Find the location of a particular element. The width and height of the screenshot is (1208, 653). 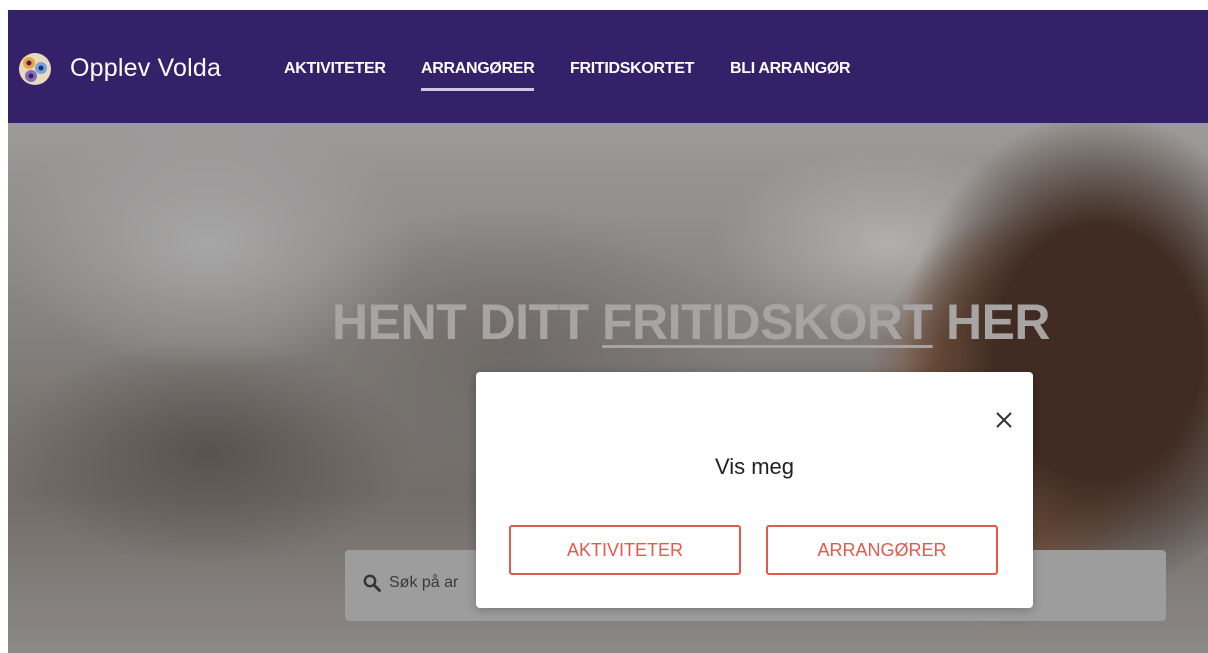

opplev-volda-logo-icon is located at coordinates (35, 69).